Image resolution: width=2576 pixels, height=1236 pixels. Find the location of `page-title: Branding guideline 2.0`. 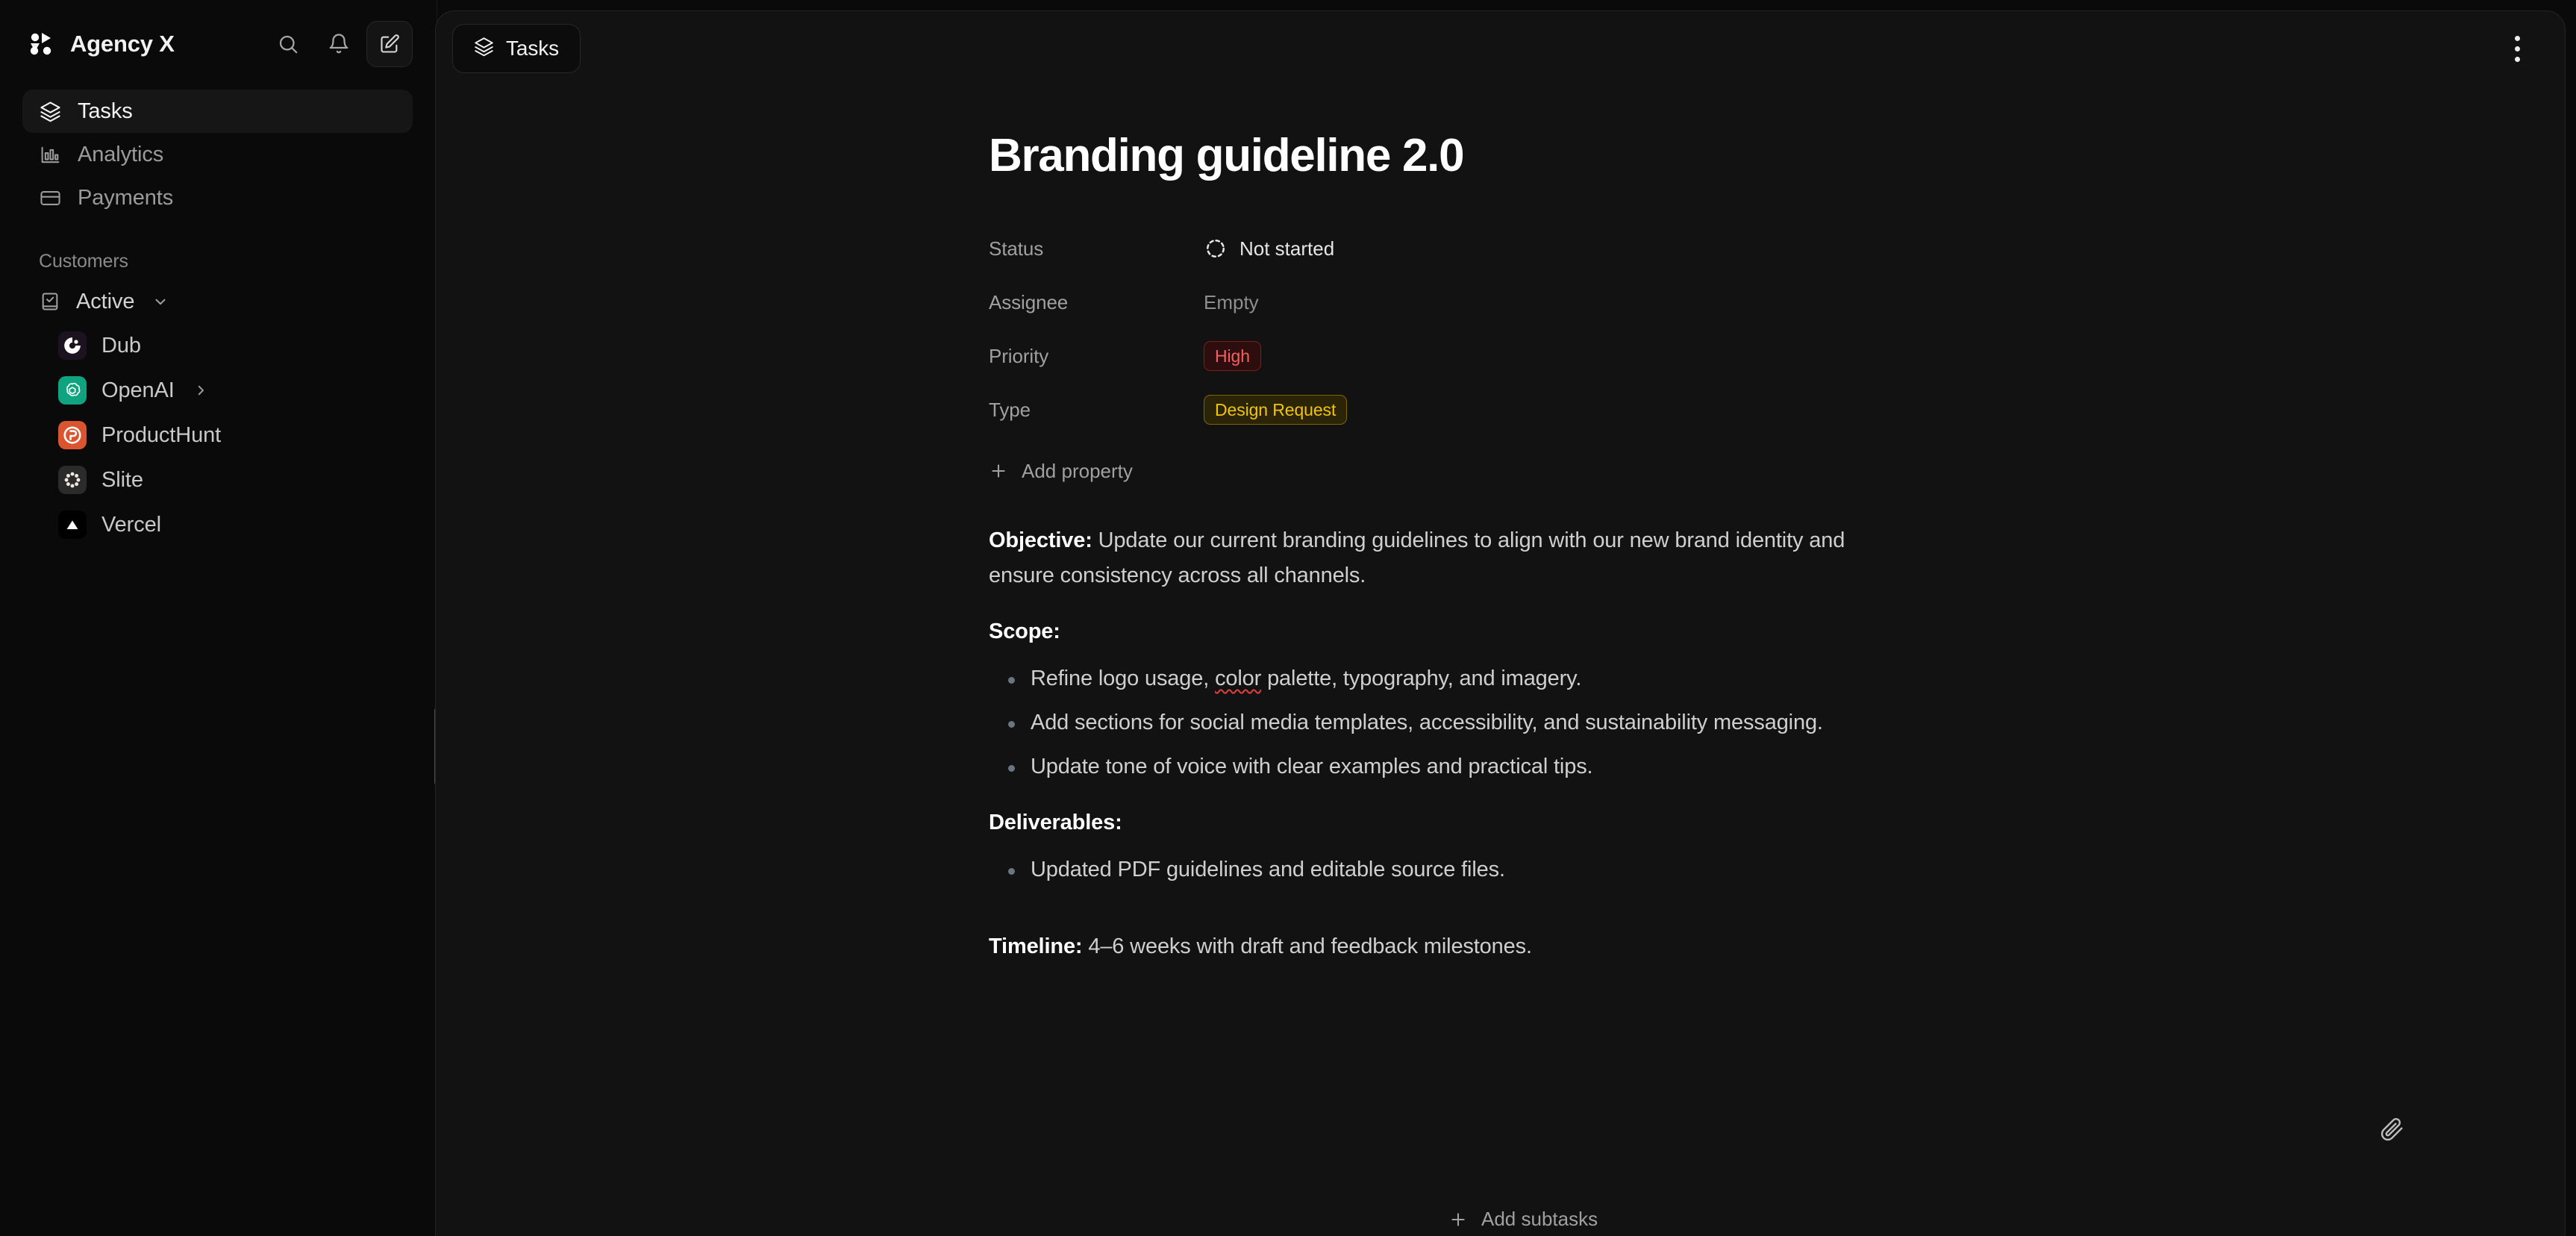

page-title: Branding guideline 2.0 is located at coordinates (1227, 155).